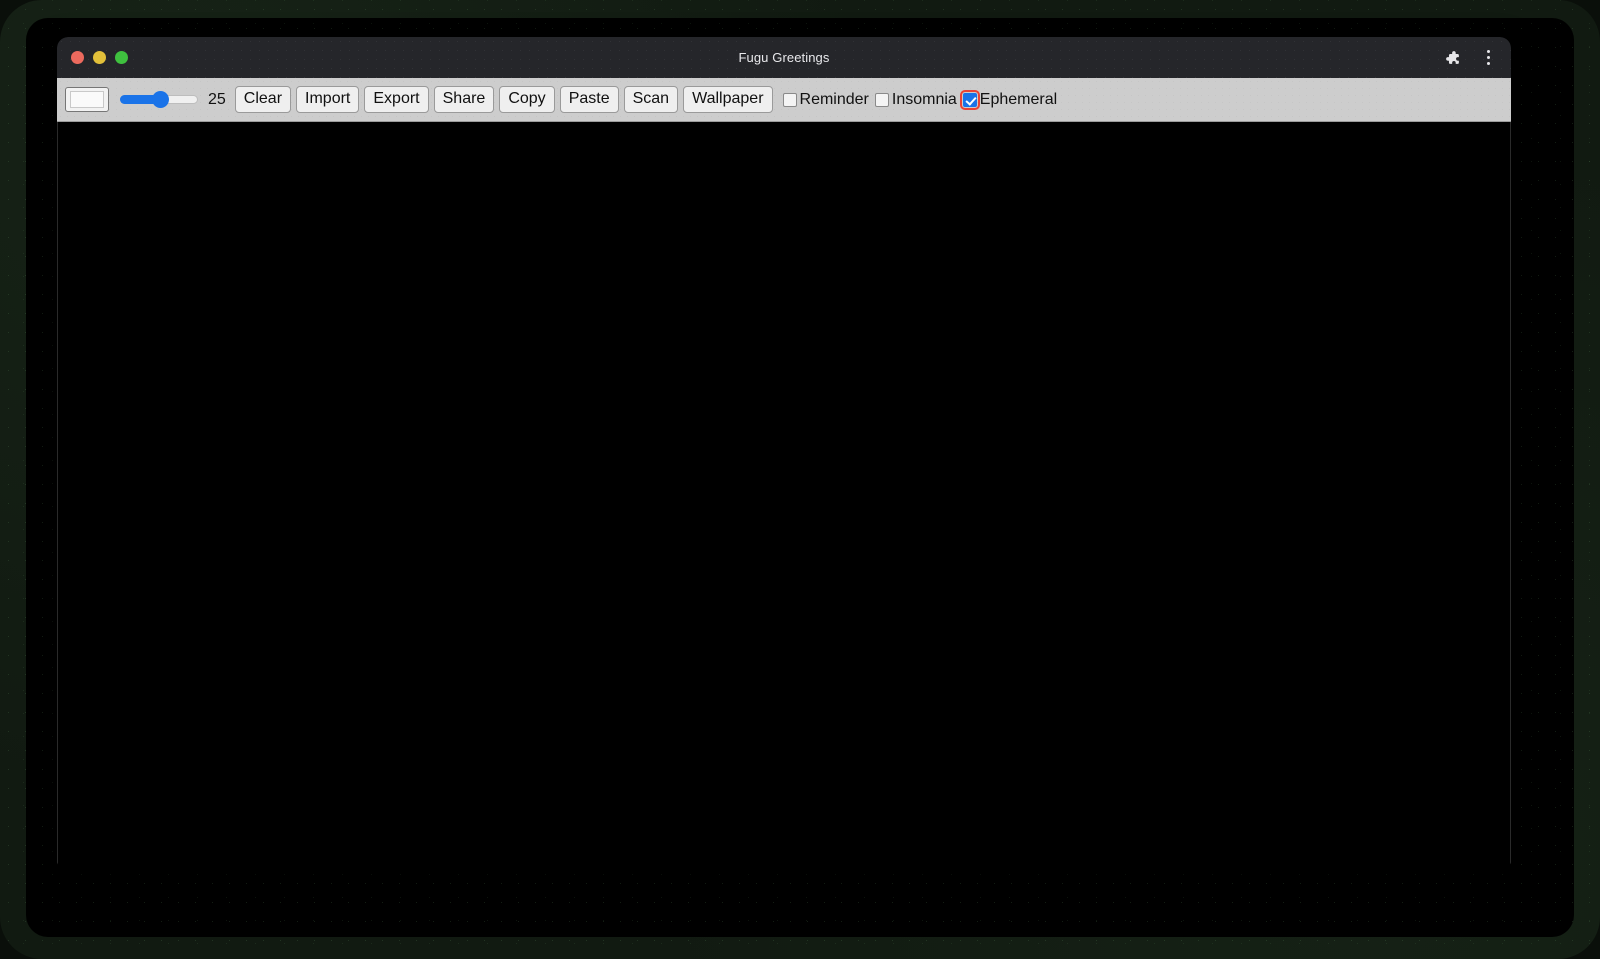 This screenshot has height=959, width=1600. I want to click on reminder-checkbox-wrap: Reminder, so click(828, 100).